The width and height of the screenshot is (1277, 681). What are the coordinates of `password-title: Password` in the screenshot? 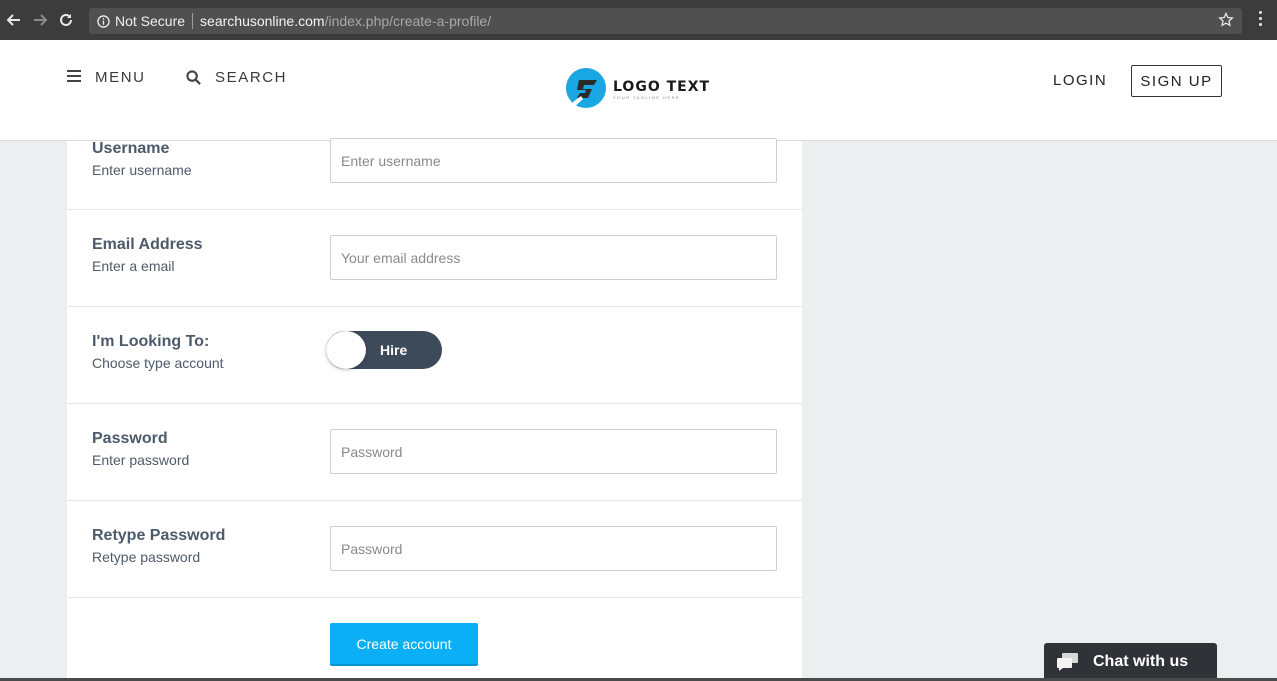 It's located at (130, 438).